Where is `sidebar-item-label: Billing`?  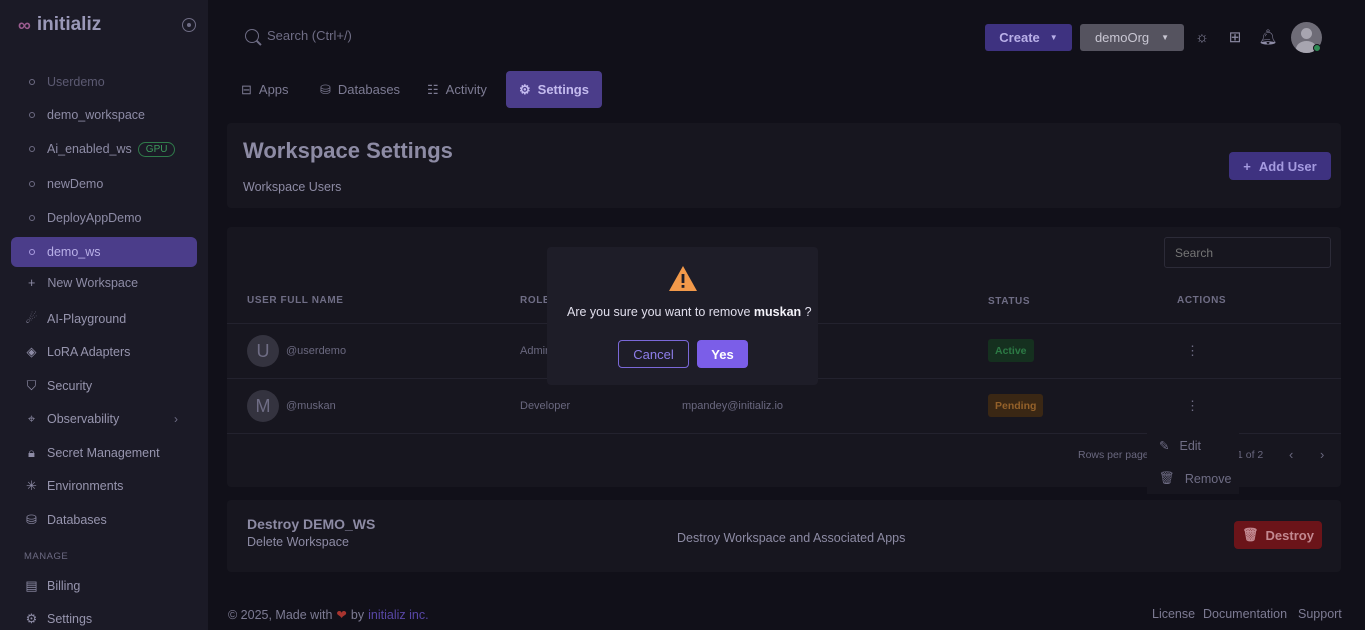
sidebar-item-label: Billing is located at coordinates (64, 585).